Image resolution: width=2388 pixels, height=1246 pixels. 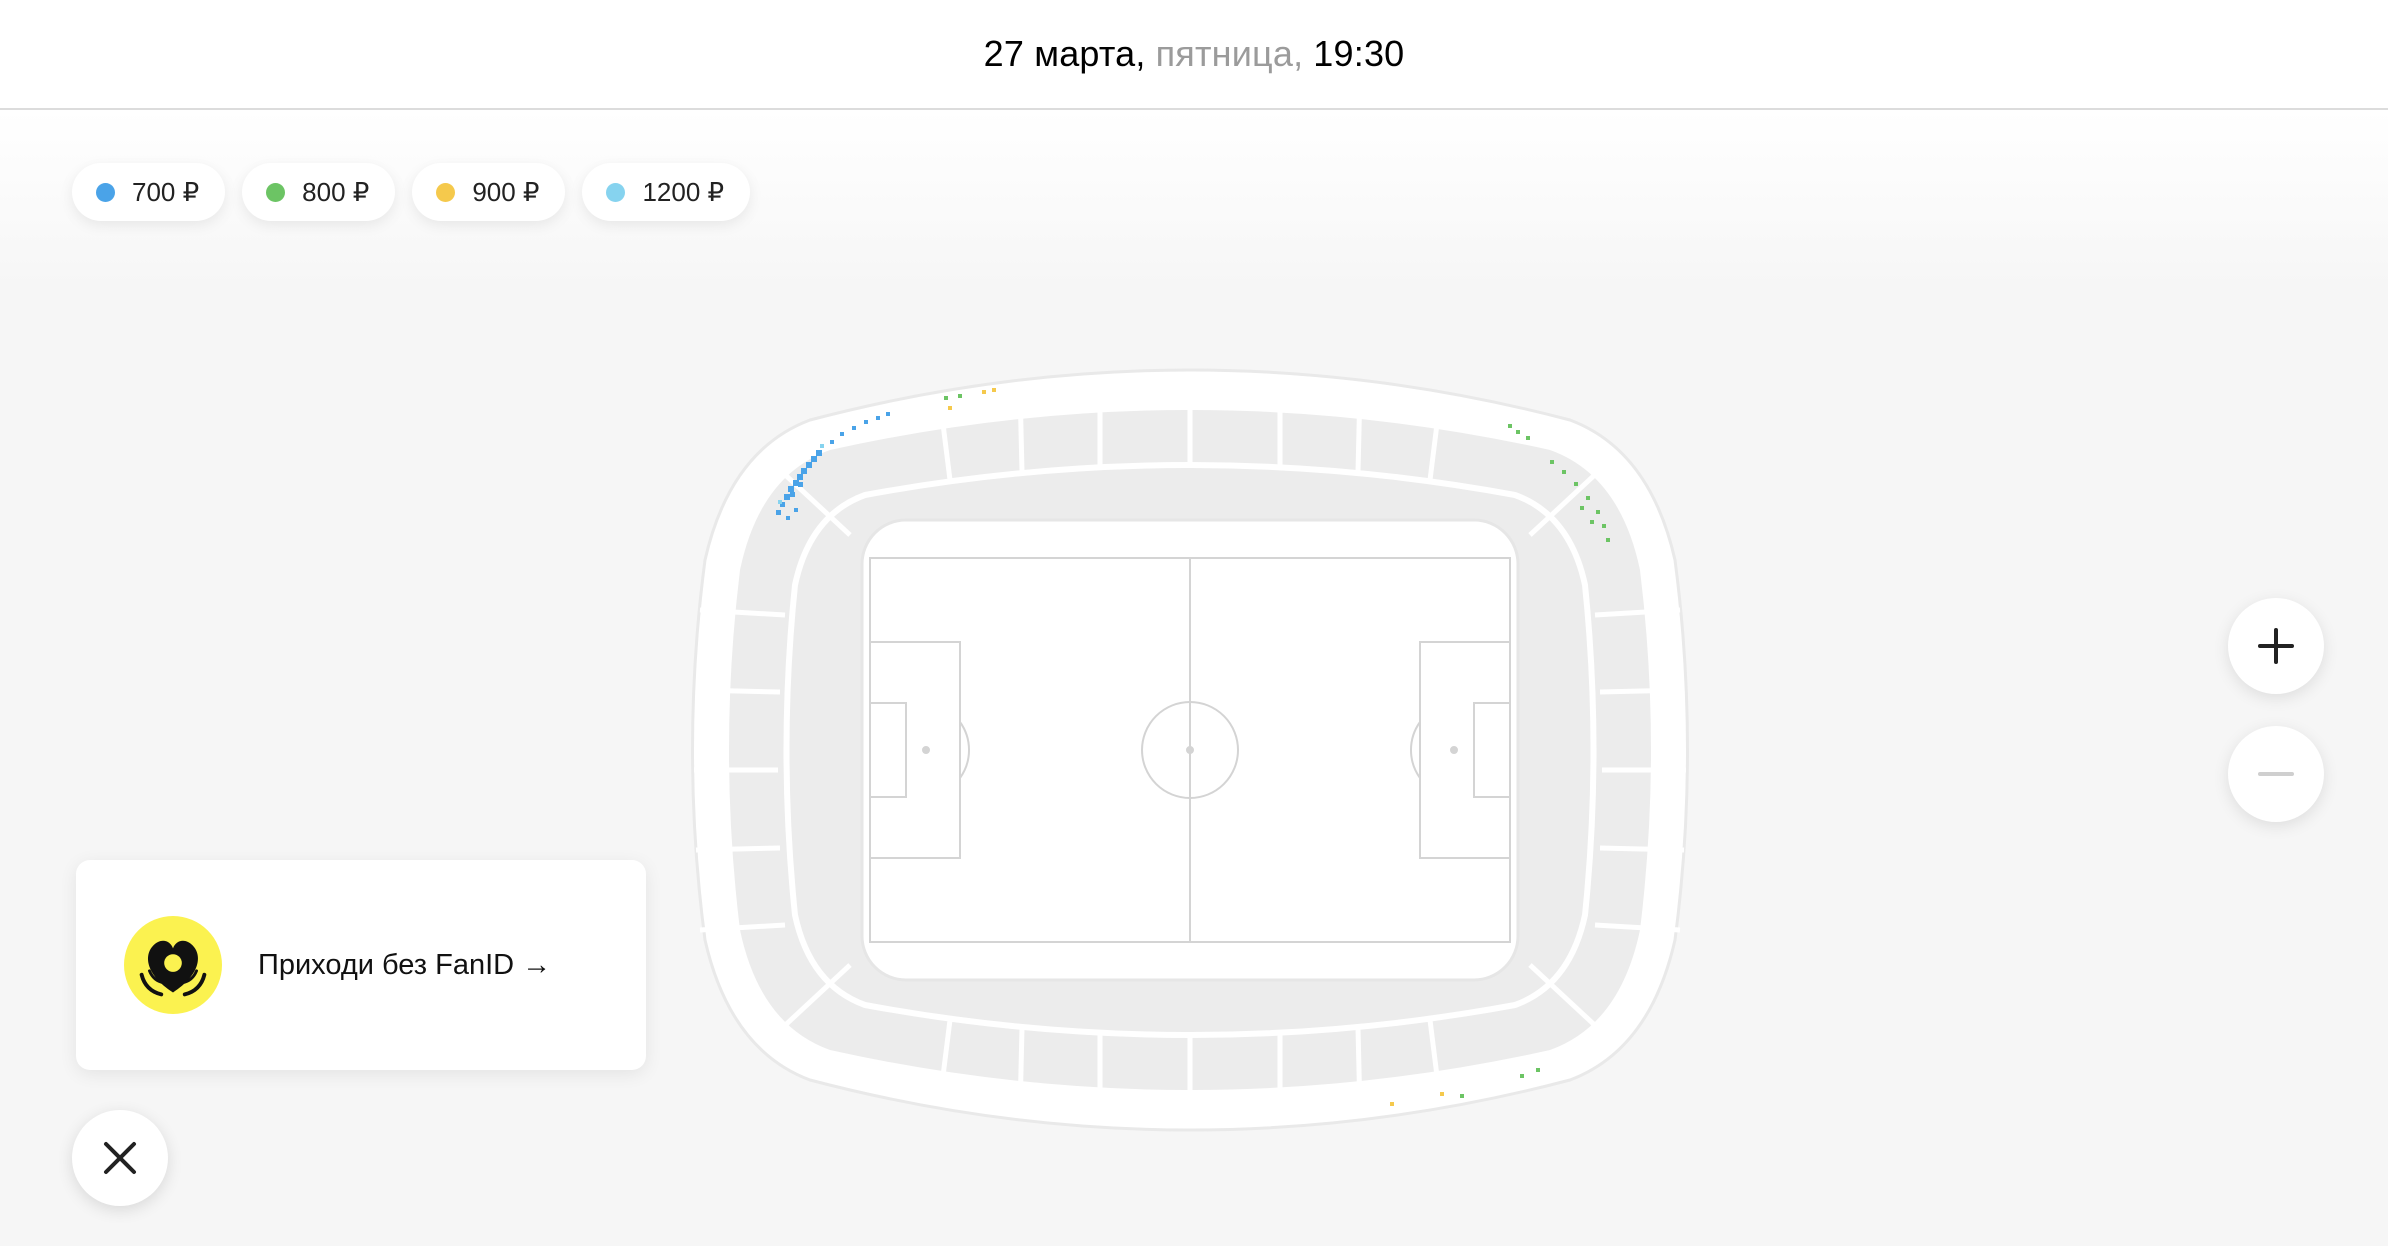 I want to click on plus-icon, so click(x=2276, y=646).